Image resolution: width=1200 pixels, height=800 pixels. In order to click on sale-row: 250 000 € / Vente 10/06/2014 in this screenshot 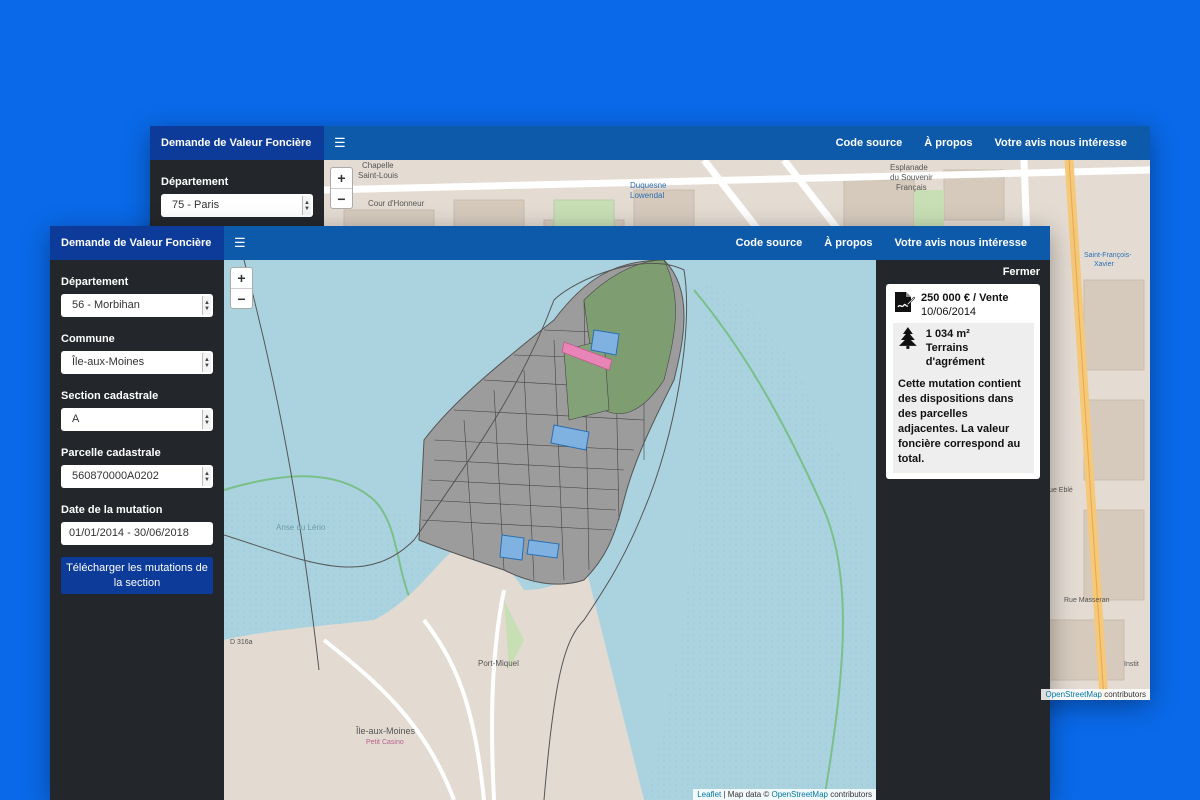, I will do `click(963, 305)`.